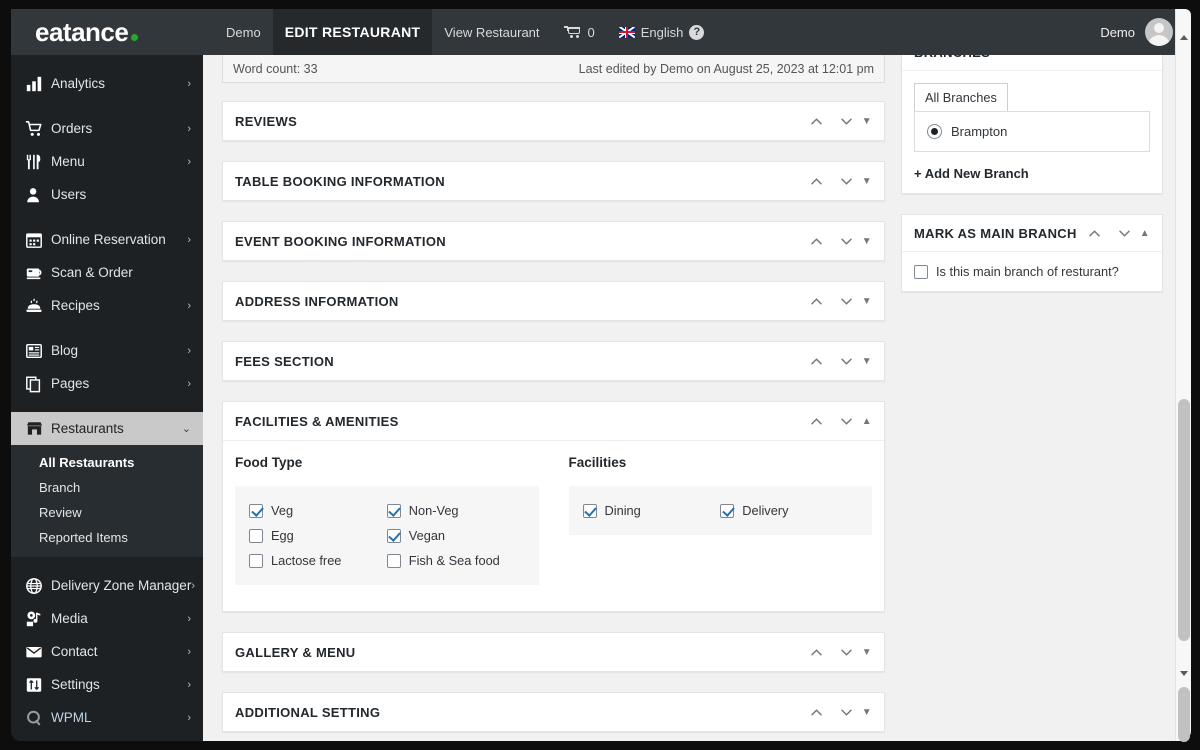 Image resolution: width=1200 pixels, height=750 pixels. Describe the element at coordinates (579, 32) in the screenshot. I see `adminbar-cart: 0` at that location.